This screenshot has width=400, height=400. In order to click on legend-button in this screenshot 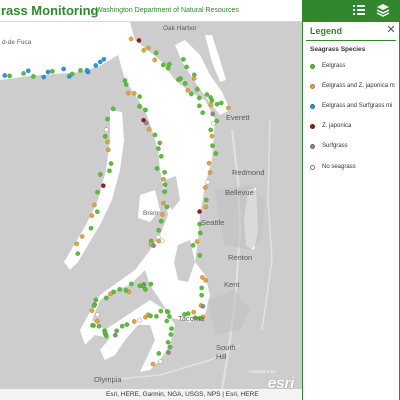, I will do `click(359, 11)`.